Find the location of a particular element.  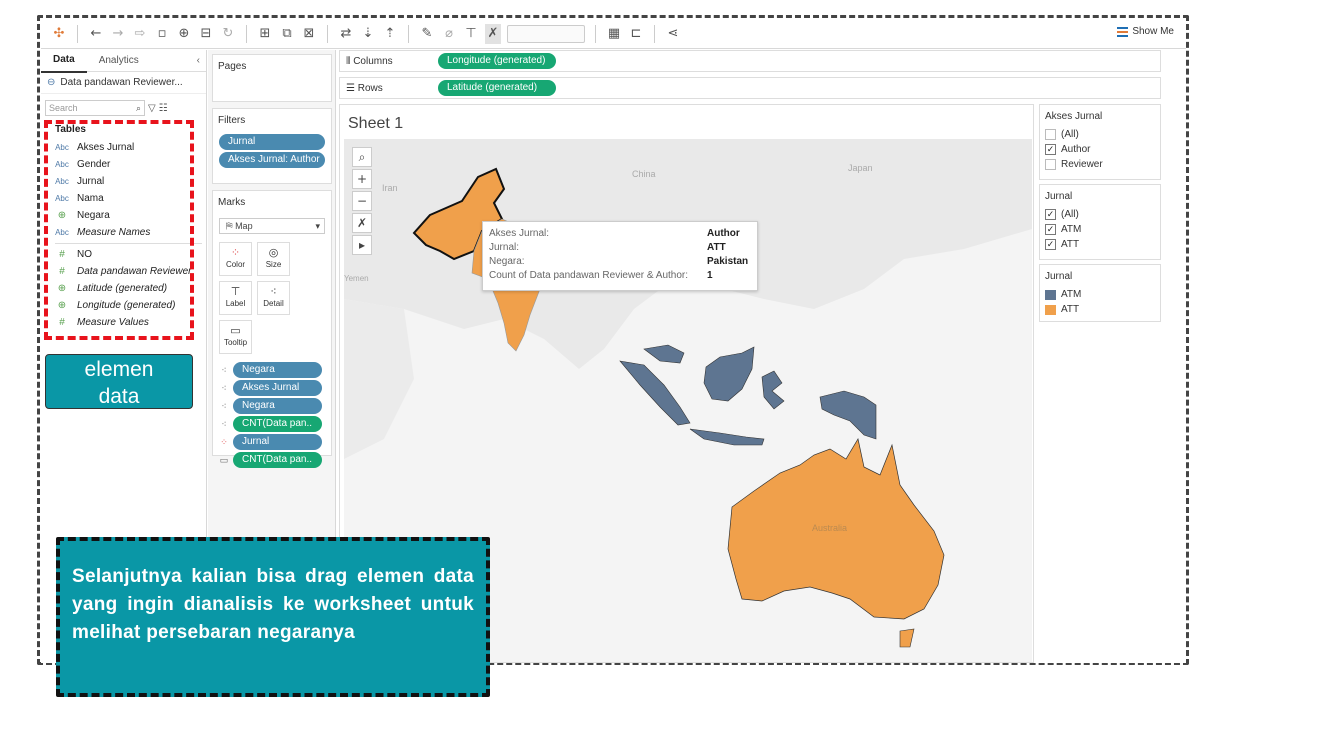

highlight-icon: ✎ is located at coordinates (427, 34).